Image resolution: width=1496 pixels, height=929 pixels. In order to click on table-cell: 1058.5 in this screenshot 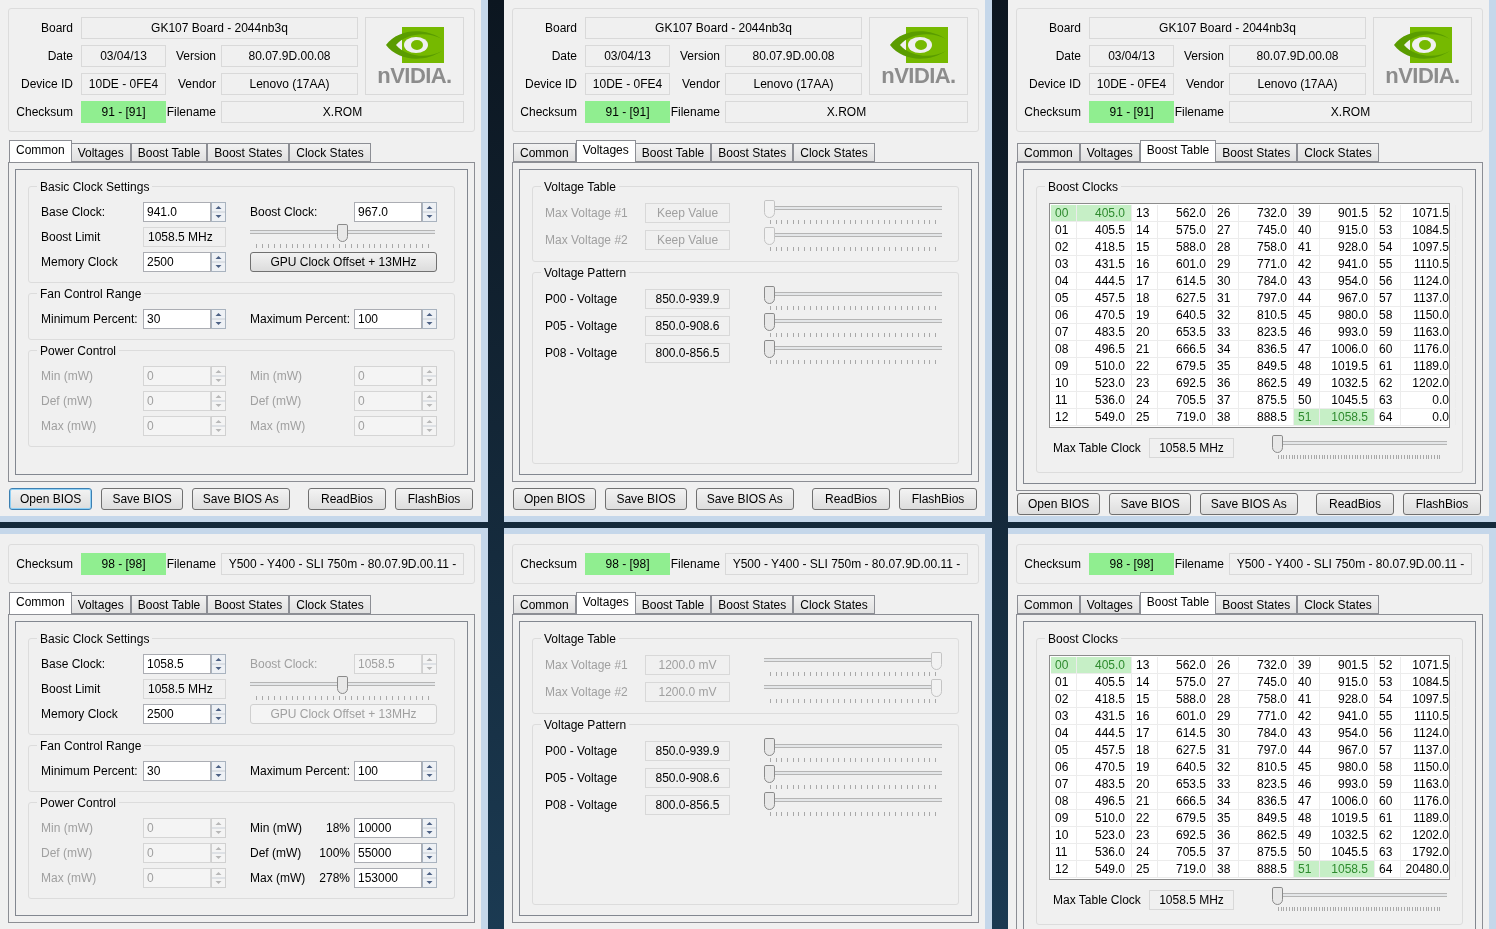, I will do `click(1347, 417)`.